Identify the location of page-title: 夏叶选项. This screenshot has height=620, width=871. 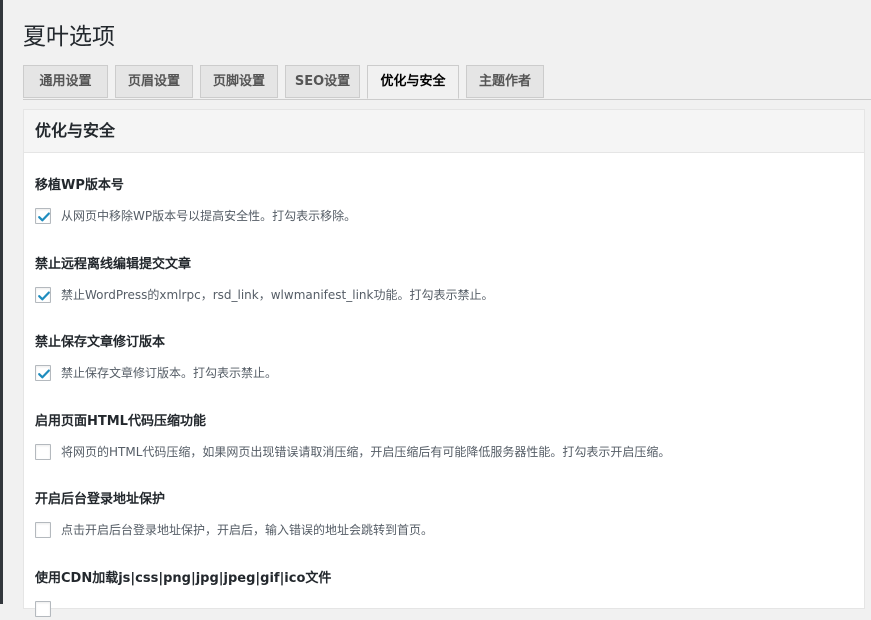
(69, 37).